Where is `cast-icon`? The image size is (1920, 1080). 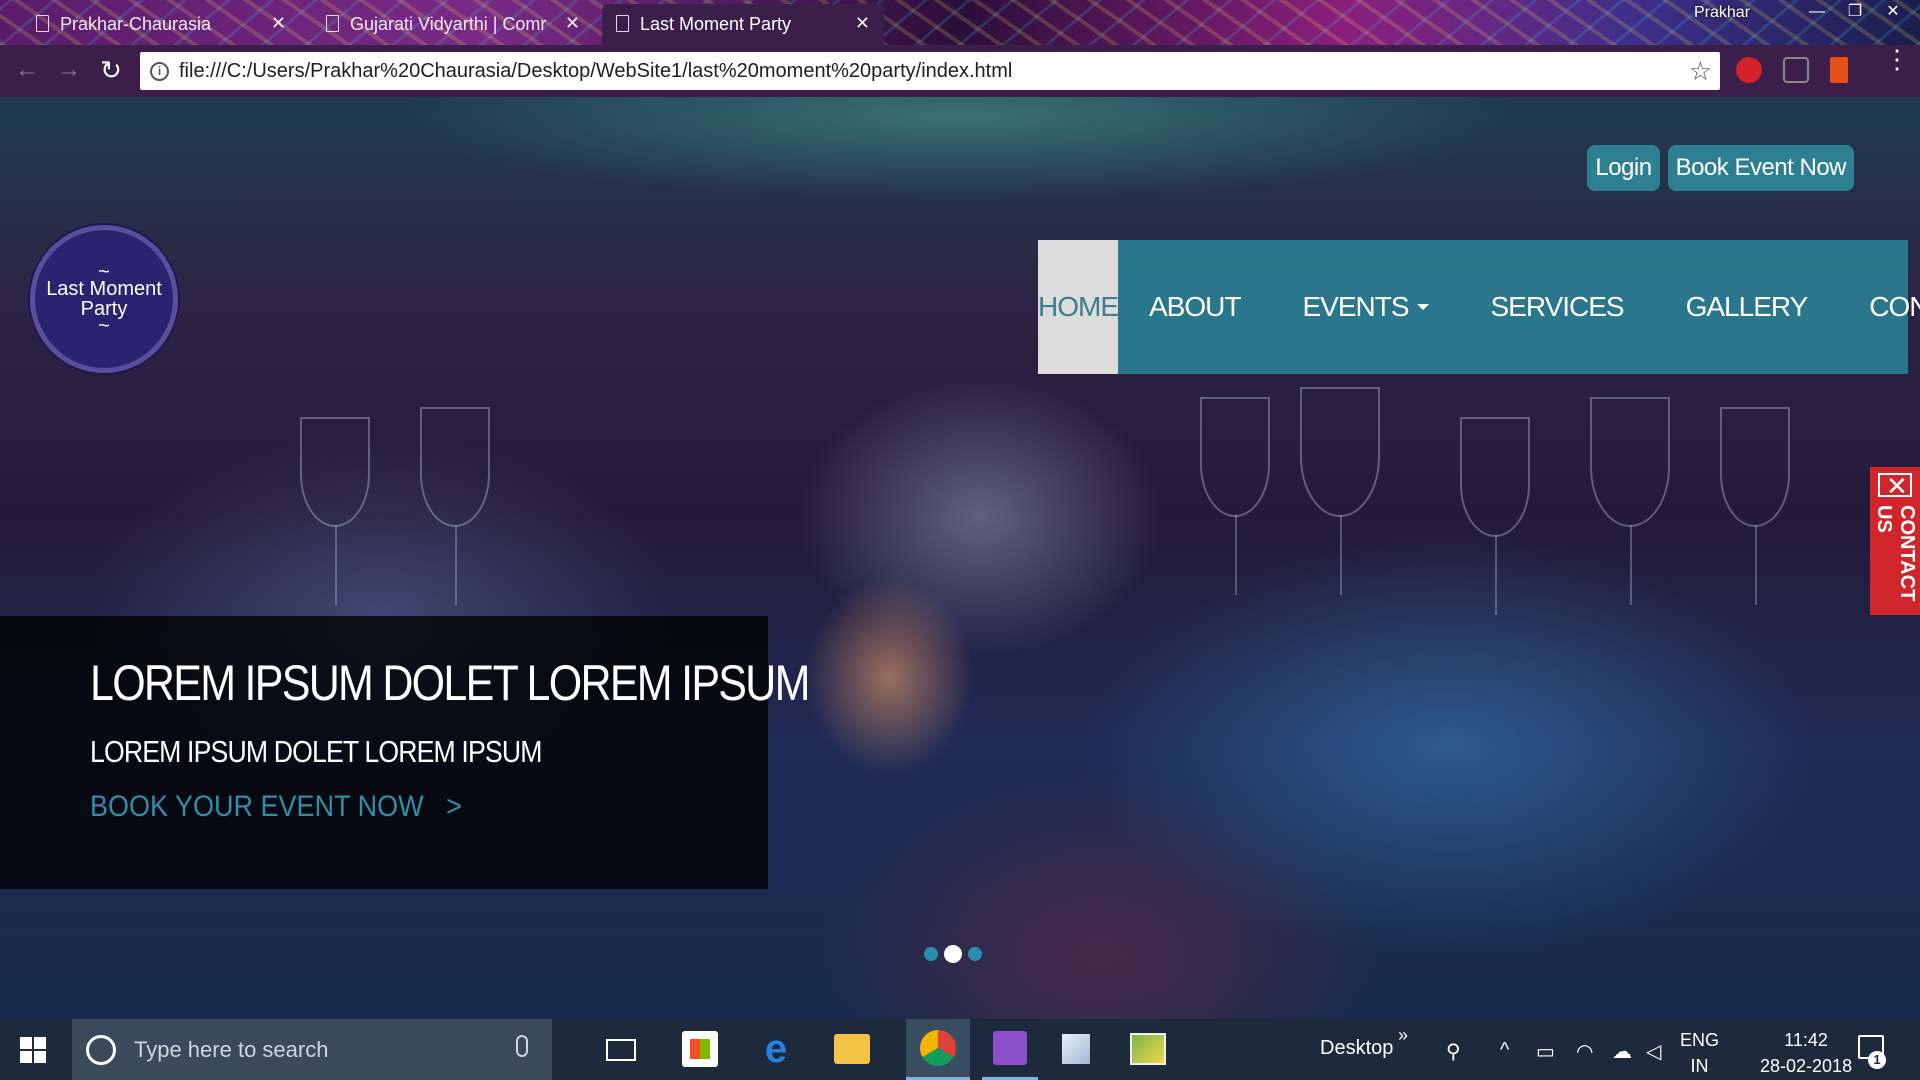
cast-icon is located at coordinates (1796, 70).